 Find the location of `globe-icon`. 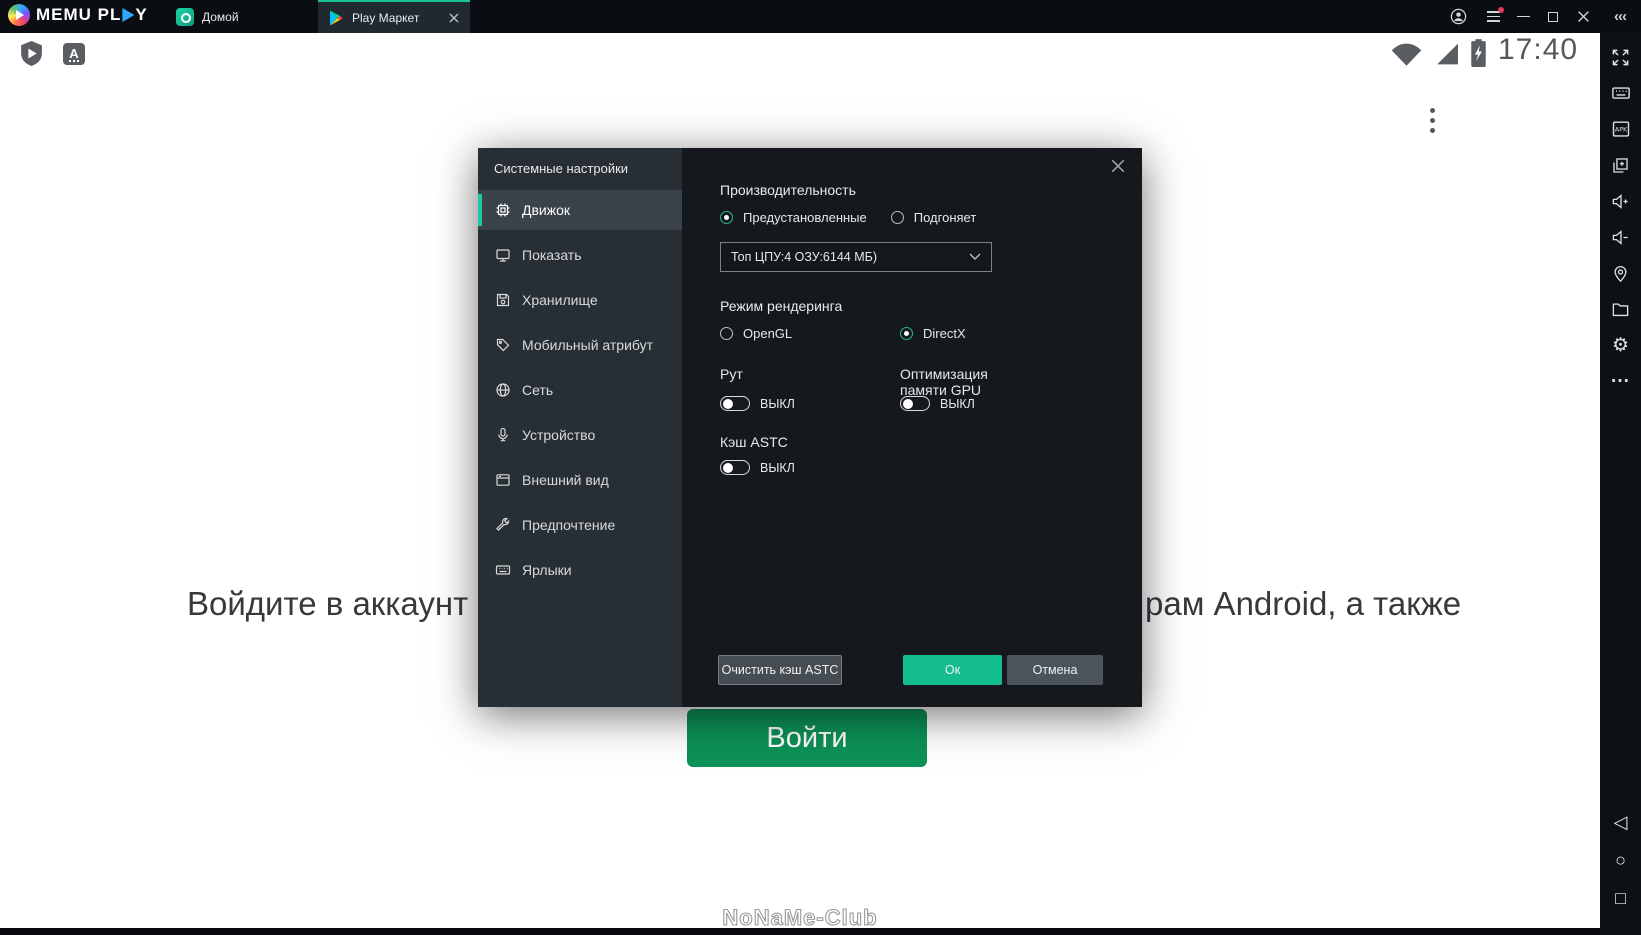

globe-icon is located at coordinates (503, 390).